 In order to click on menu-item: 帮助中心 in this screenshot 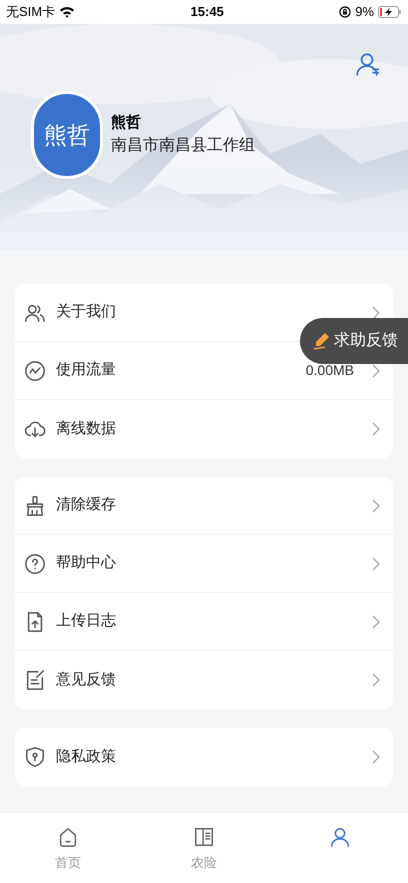, I will do `click(204, 564)`.